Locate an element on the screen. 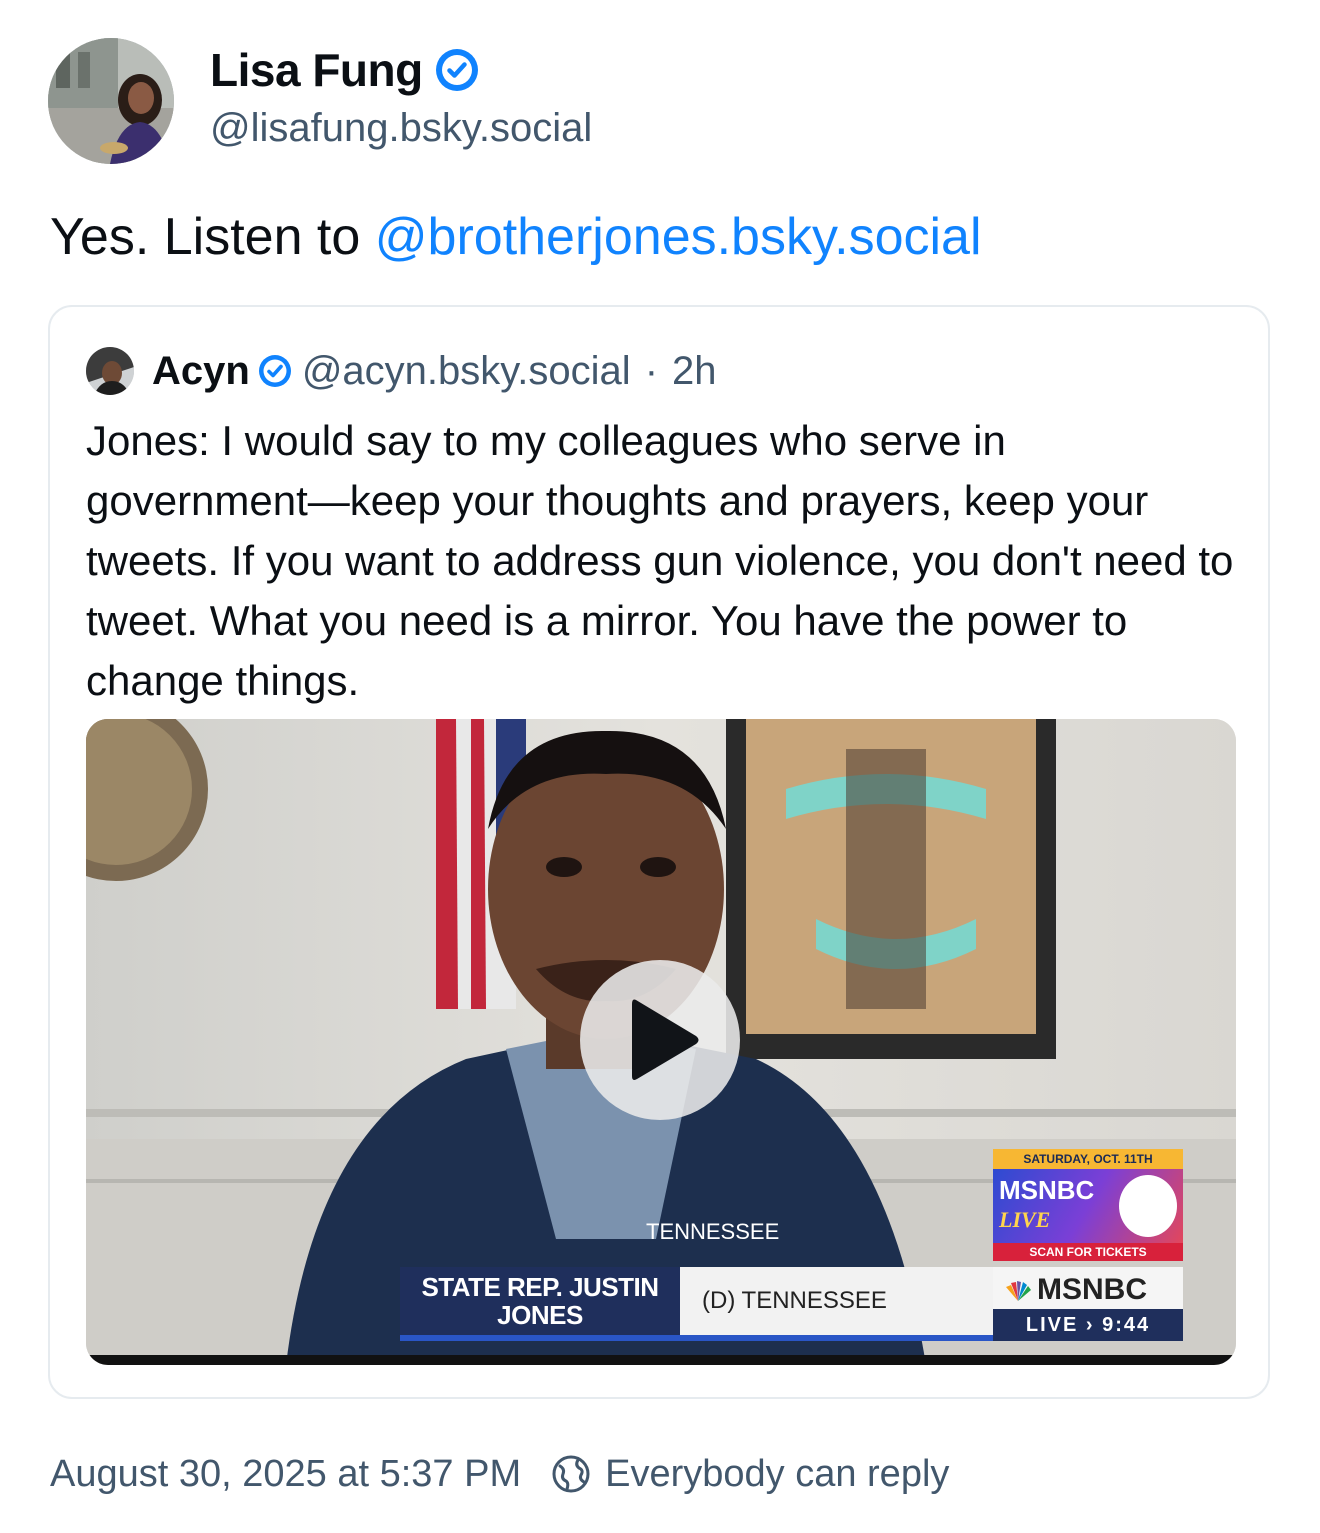  qr-code-icon is located at coordinates (1148, 1206).